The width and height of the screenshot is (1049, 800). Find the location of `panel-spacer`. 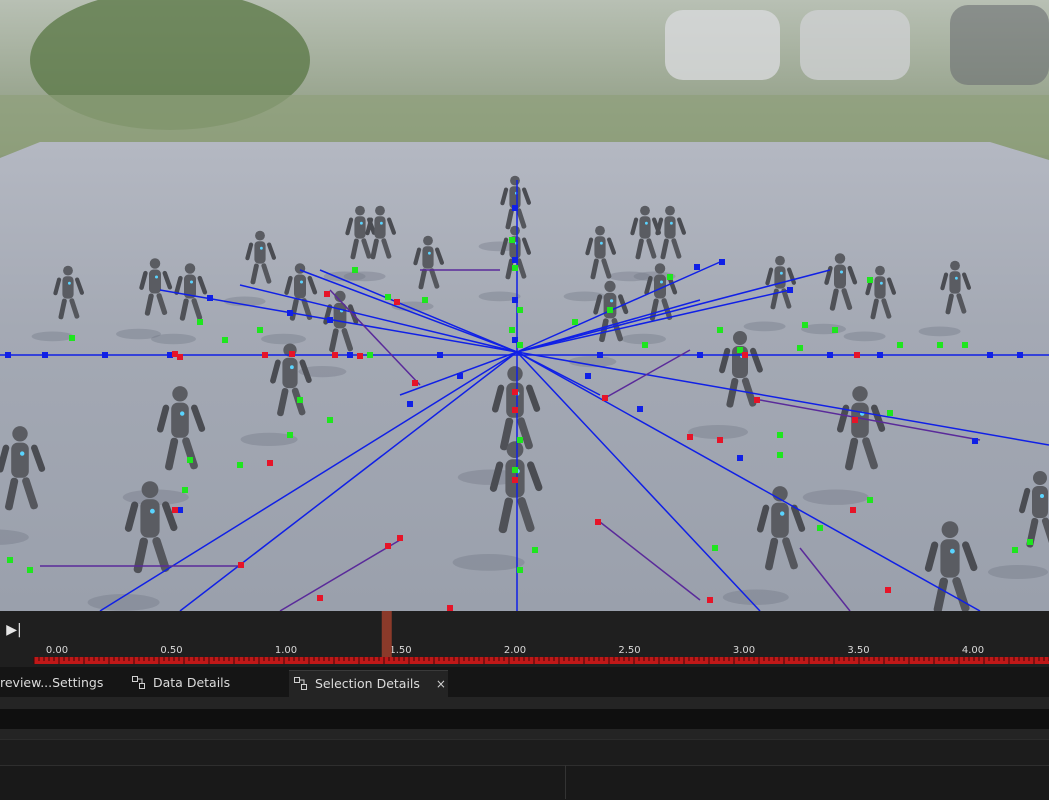

panel-spacer is located at coordinates (524, 734).